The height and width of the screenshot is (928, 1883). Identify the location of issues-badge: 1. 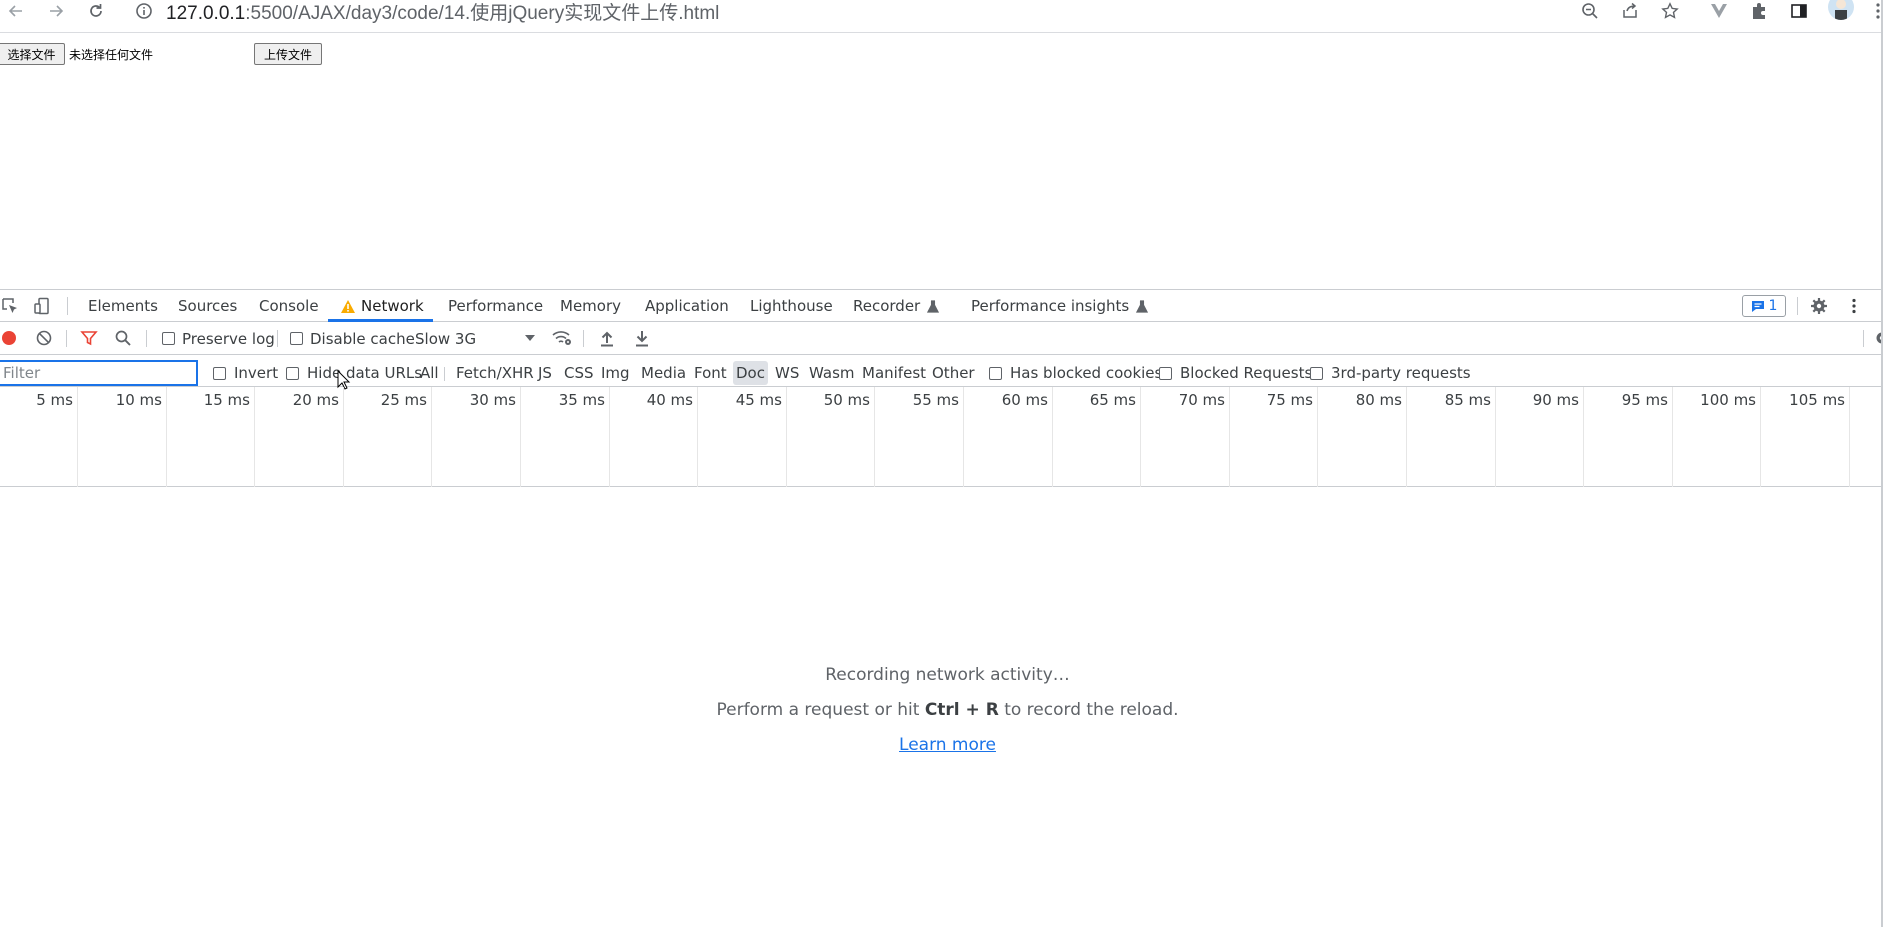
(1764, 306).